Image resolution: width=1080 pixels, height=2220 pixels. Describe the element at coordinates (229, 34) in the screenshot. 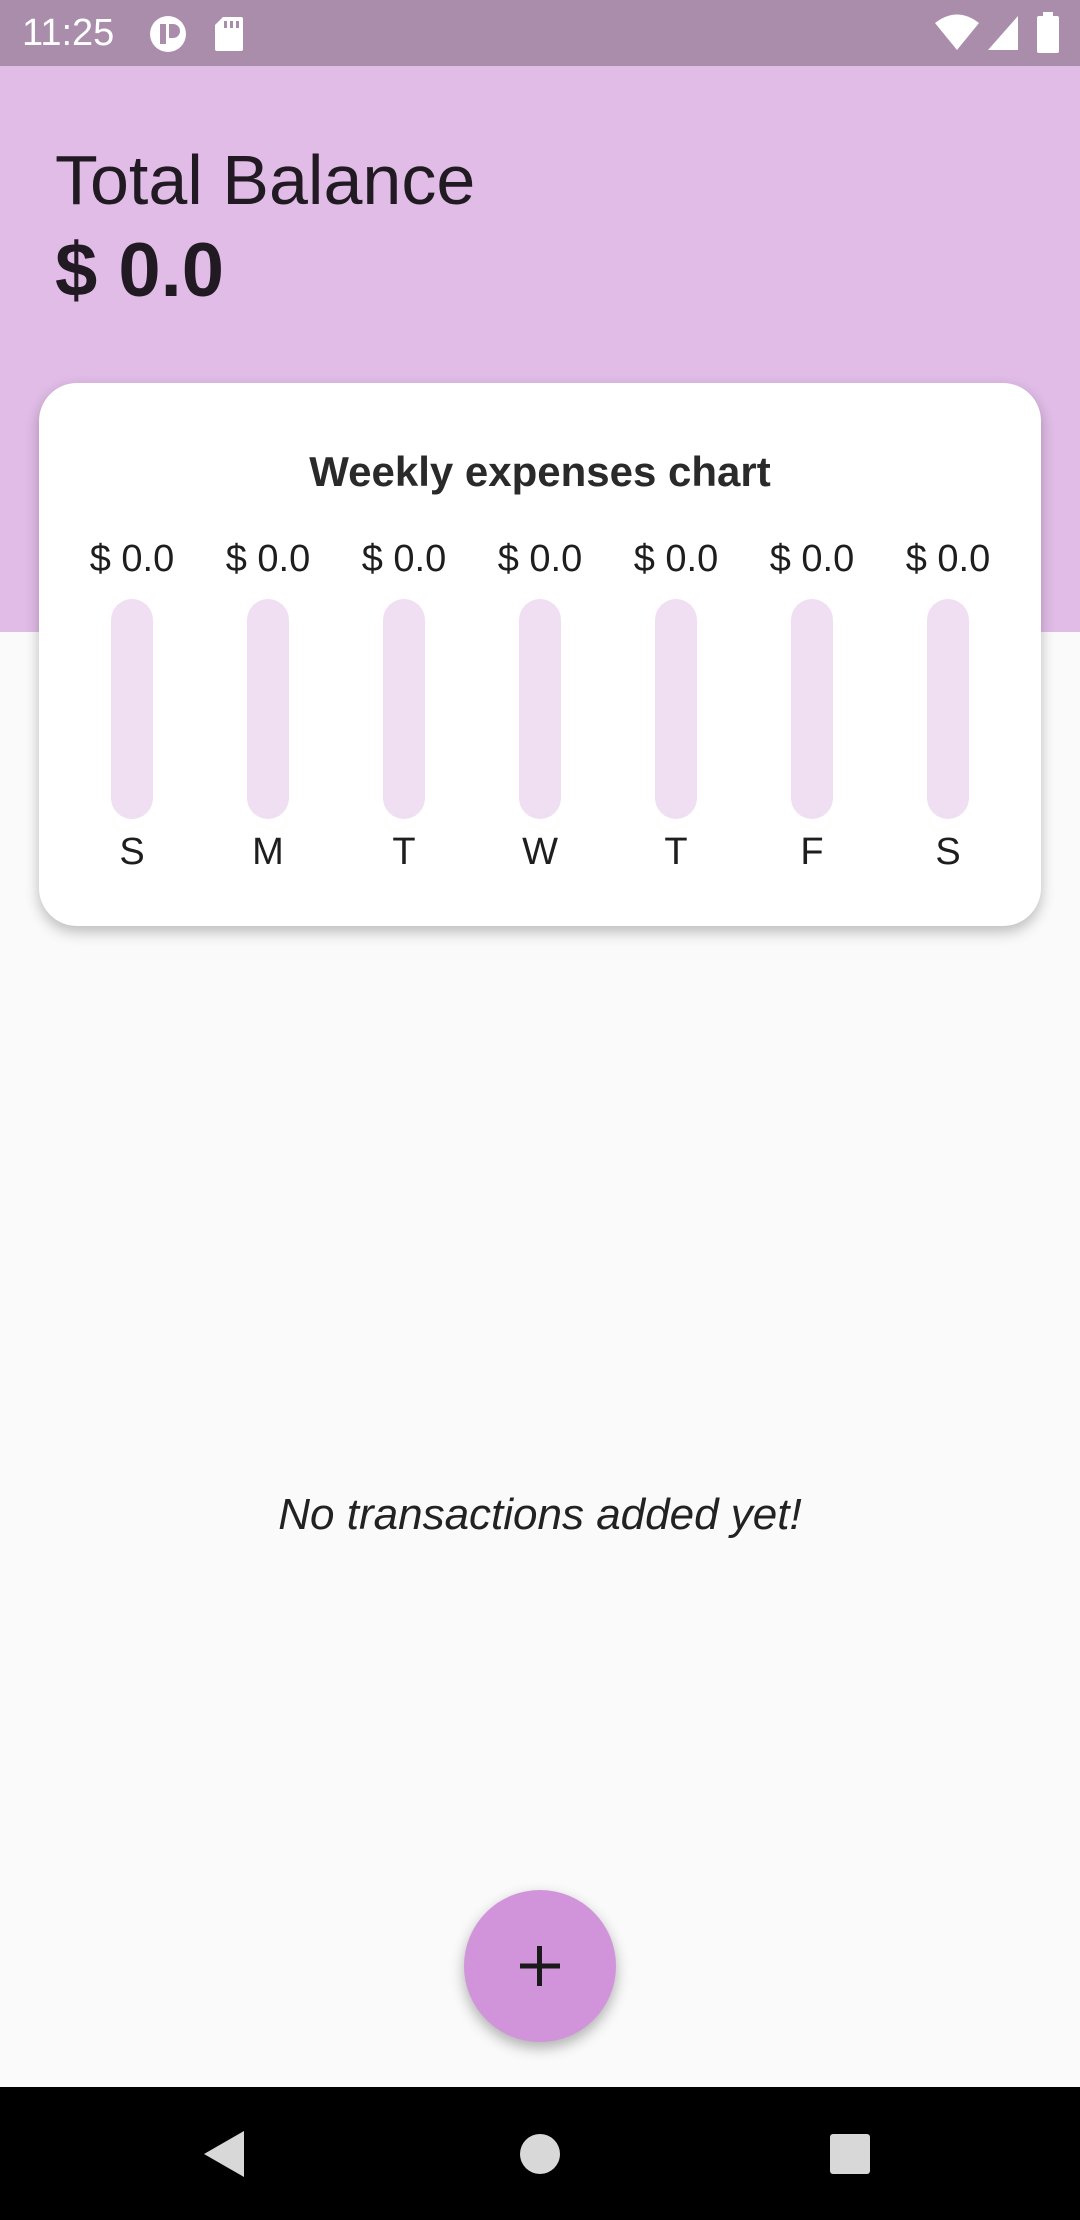

I see `sd-card-icon` at that location.